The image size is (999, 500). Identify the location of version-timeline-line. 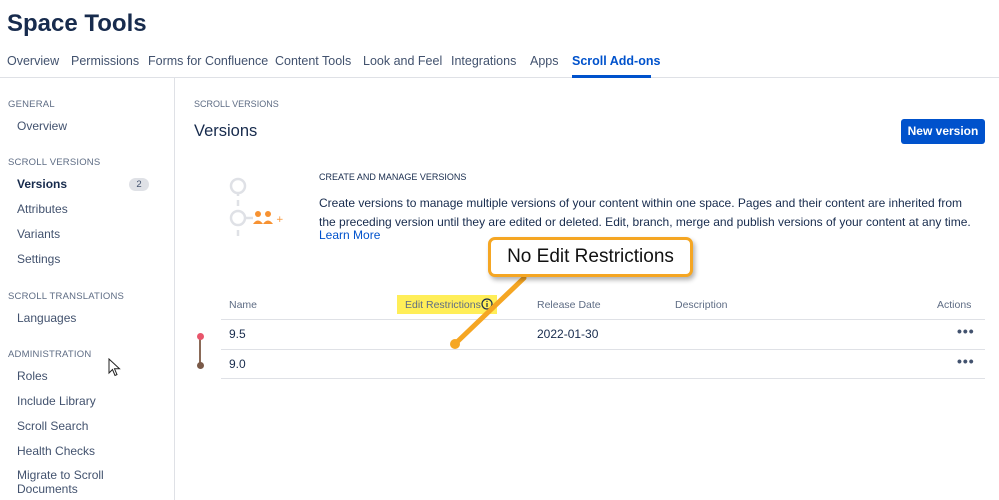
(200, 351).